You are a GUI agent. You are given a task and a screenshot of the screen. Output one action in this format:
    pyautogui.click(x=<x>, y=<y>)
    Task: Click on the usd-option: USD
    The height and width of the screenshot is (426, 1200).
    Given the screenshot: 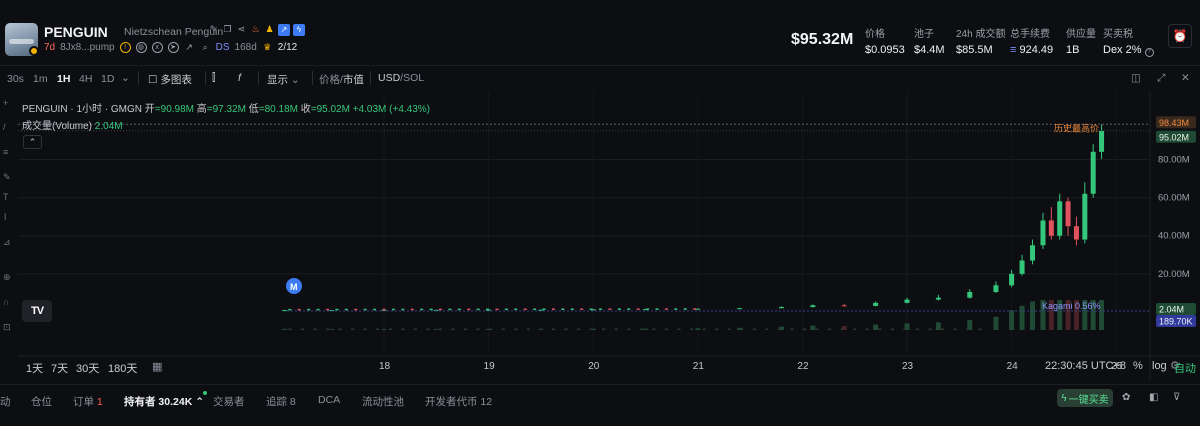 What is the action you would take?
    pyautogui.click(x=389, y=78)
    